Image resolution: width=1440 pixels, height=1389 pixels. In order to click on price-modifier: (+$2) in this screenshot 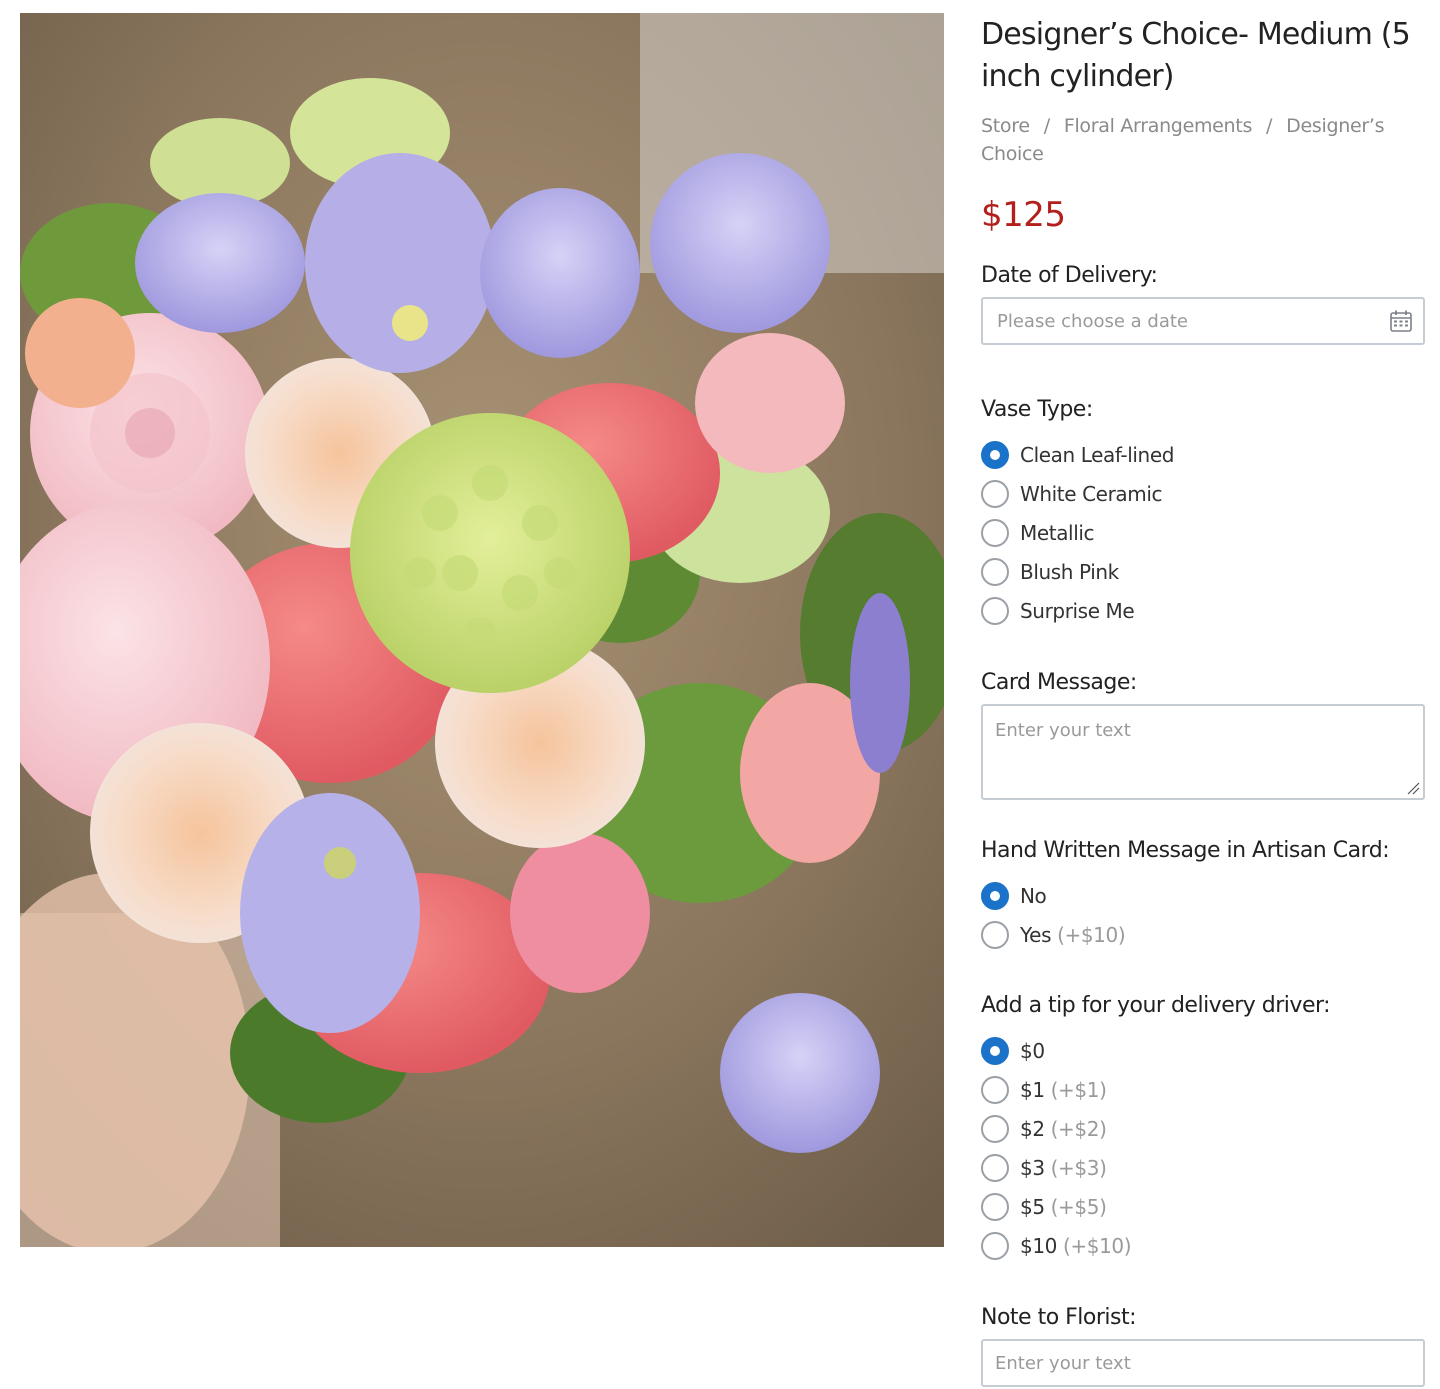, I will do `click(1078, 1128)`.